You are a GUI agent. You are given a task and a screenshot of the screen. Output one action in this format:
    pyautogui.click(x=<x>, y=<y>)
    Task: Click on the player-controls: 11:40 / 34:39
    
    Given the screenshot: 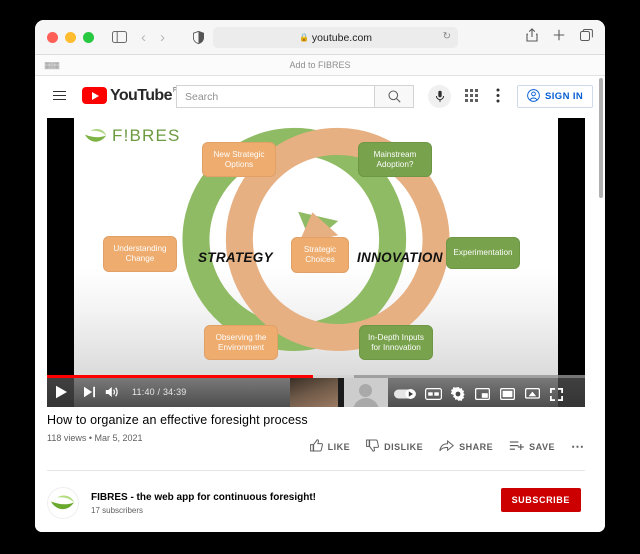 What is the action you would take?
    pyautogui.click(x=316, y=391)
    